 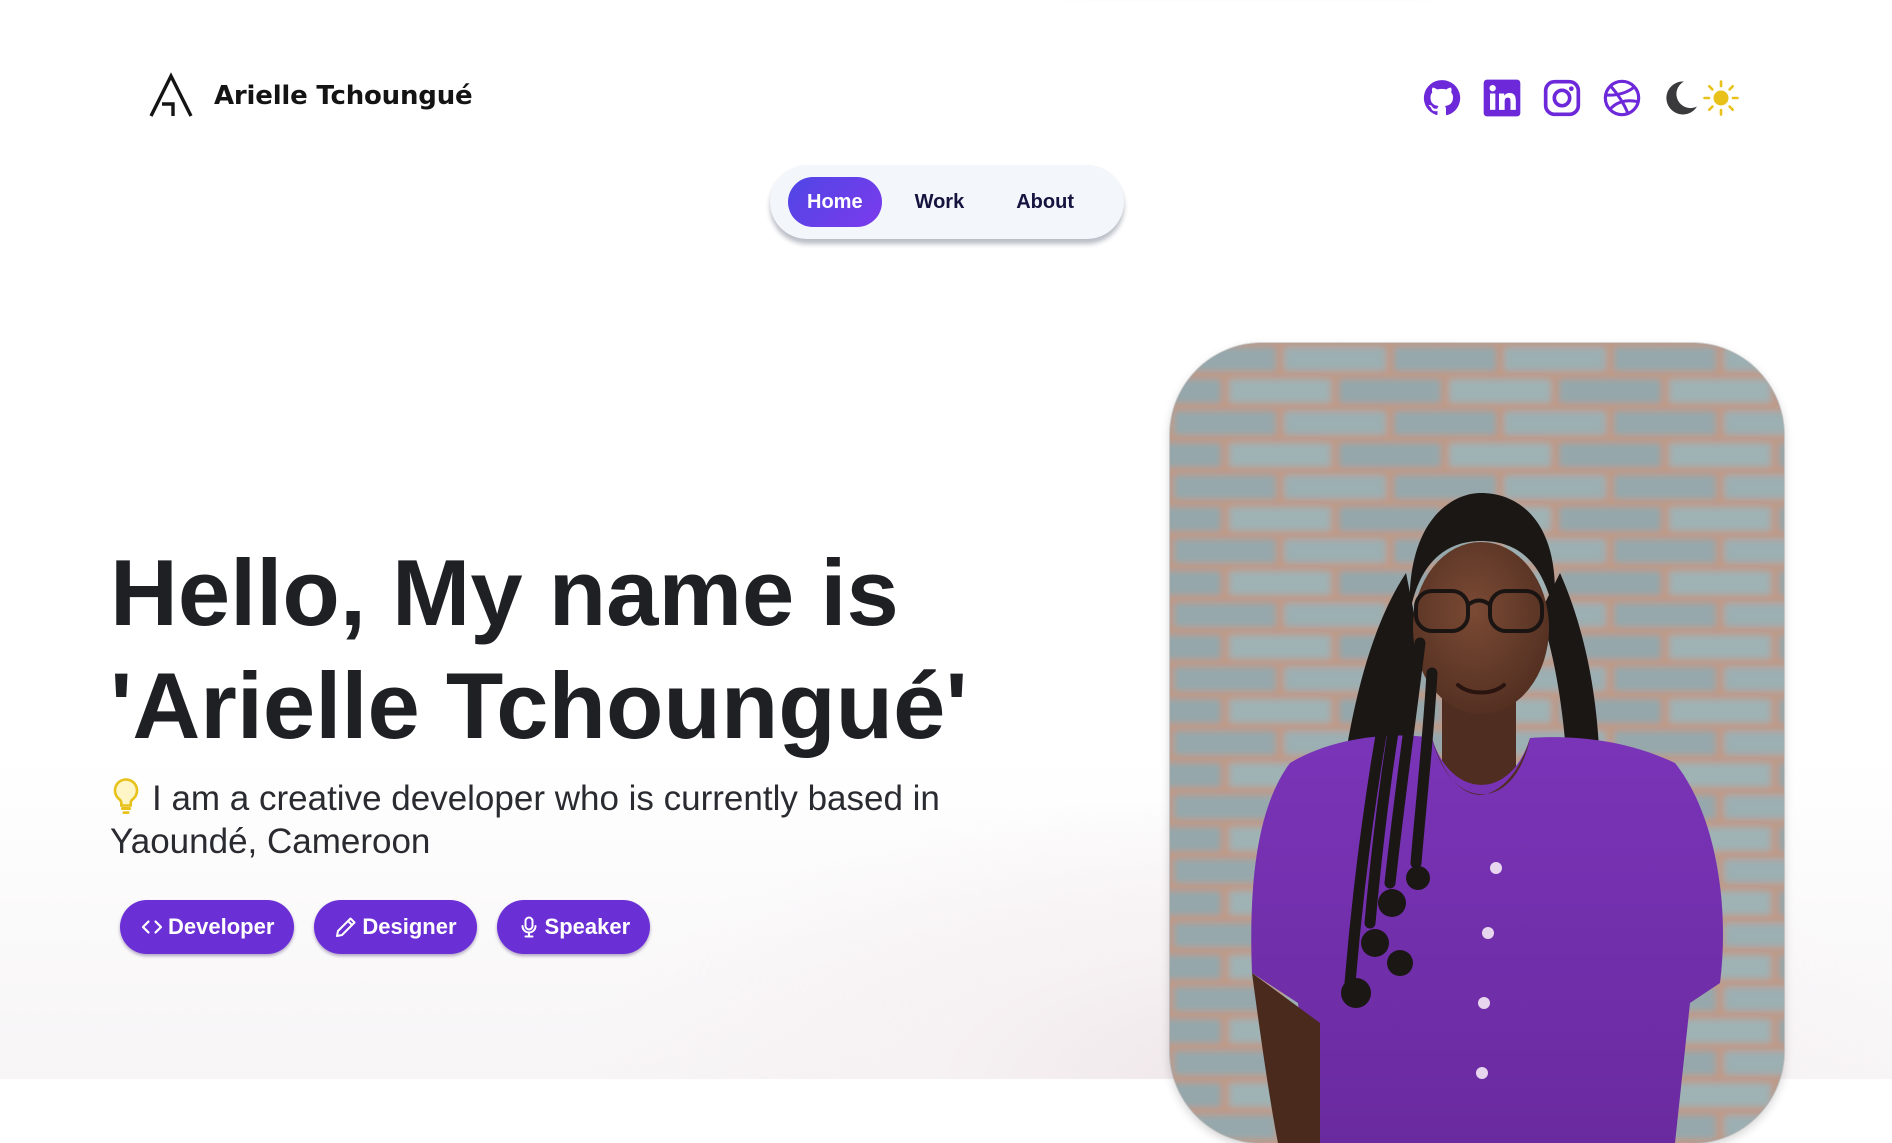 I want to click on instagram-link, so click(x=1562, y=98).